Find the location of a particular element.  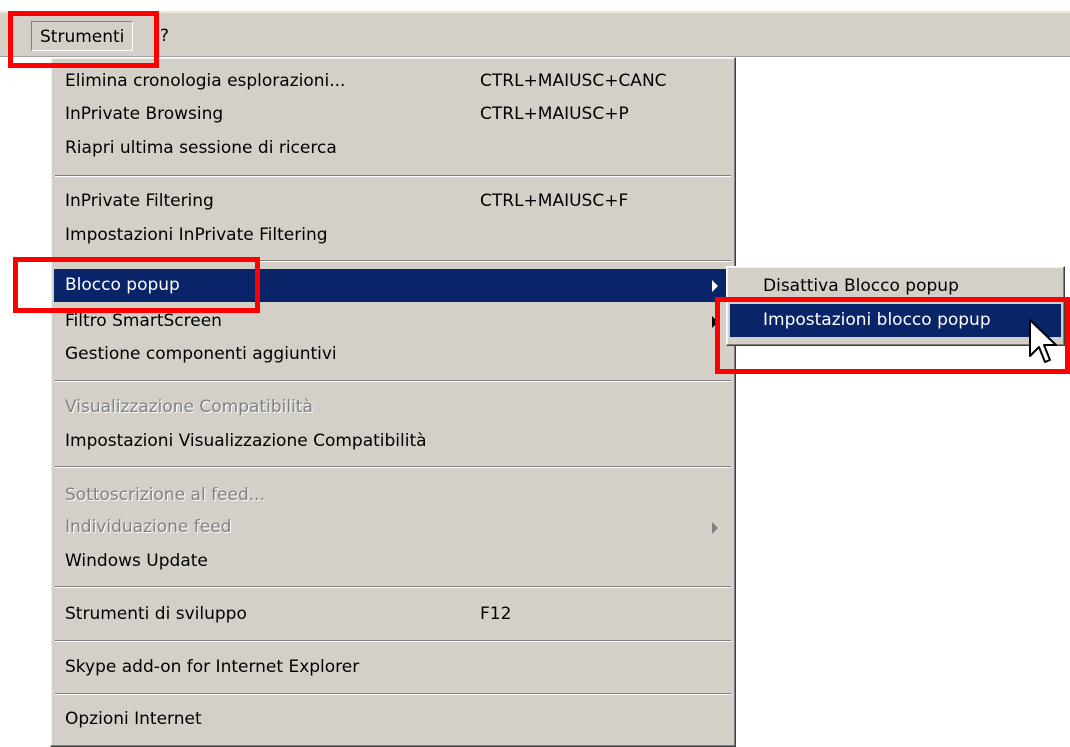

menu-item-inprivate-filtering: InPrivate Filtering CTRL+MAIUSC+F is located at coordinates (393, 201).